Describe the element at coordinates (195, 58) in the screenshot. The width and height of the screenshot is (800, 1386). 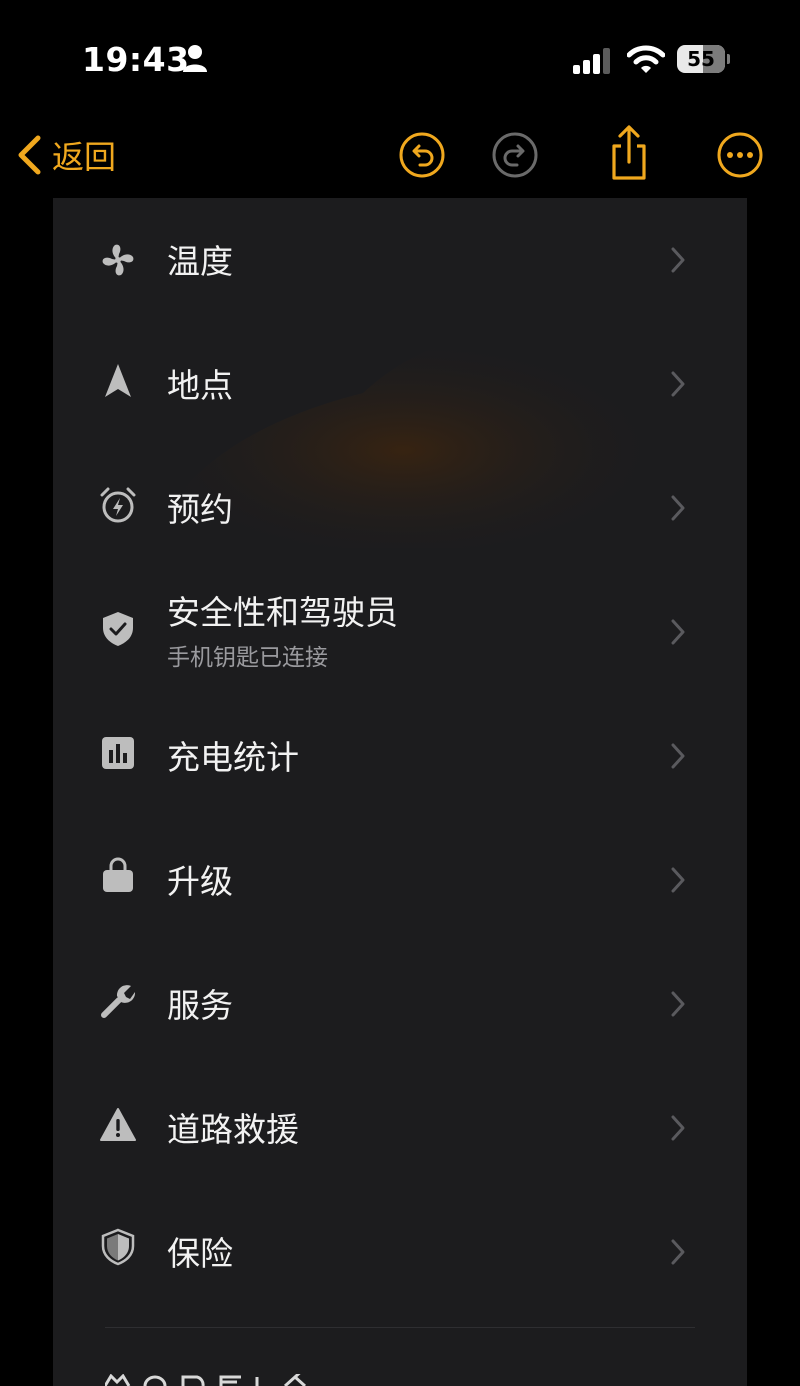
I see `person-icon` at that location.